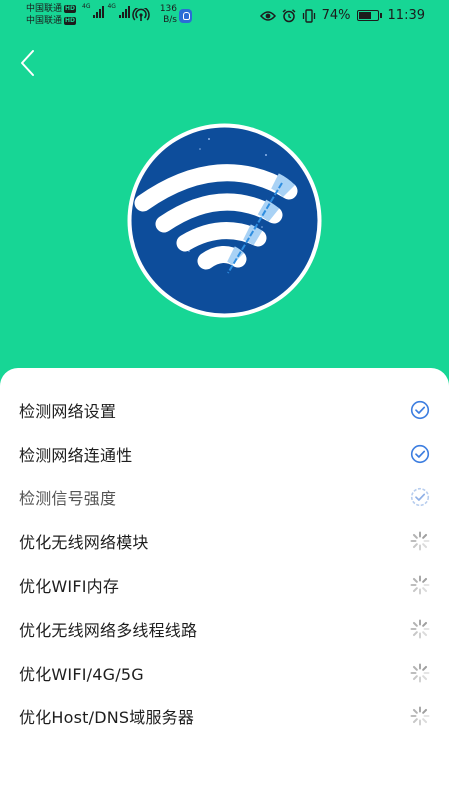 The width and height of the screenshot is (449, 799). Describe the element at coordinates (406, 15) in the screenshot. I see `clock-time: 11:39` at that location.